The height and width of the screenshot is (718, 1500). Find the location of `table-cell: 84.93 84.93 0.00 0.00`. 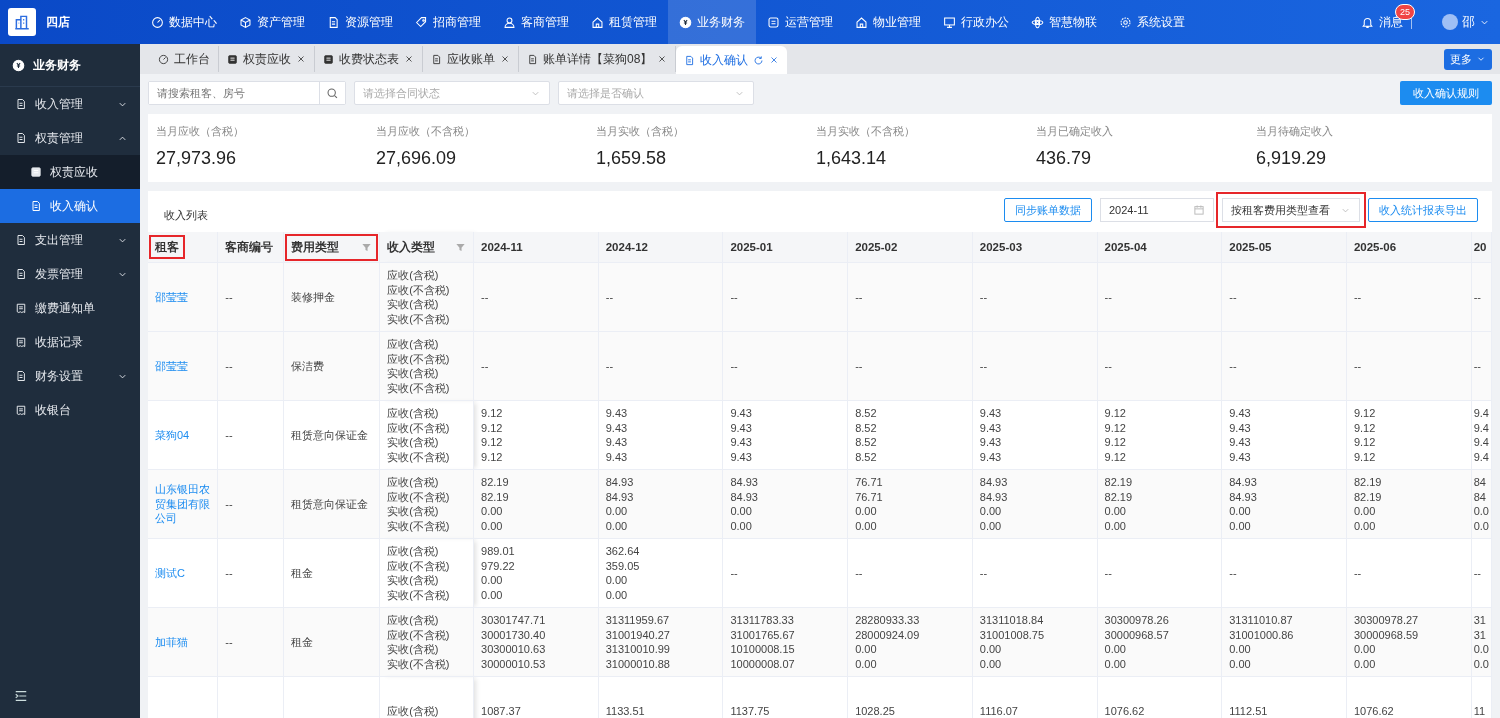

table-cell: 84.93 84.93 0.00 0.00 is located at coordinates (1284, 504).